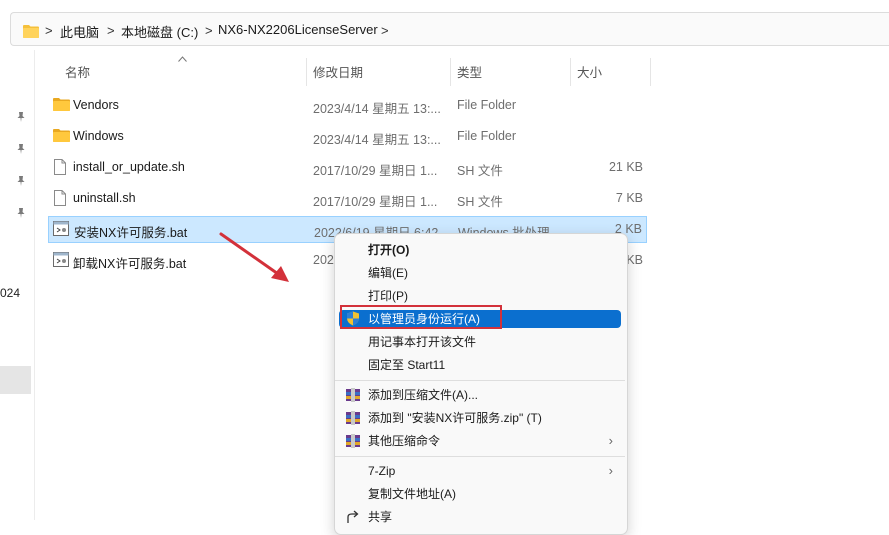 This screenshot has width=889, height=535. I want to click on file-row: Windows 2023/4/14 星期五 13:... File Folder, so click(347, 136).